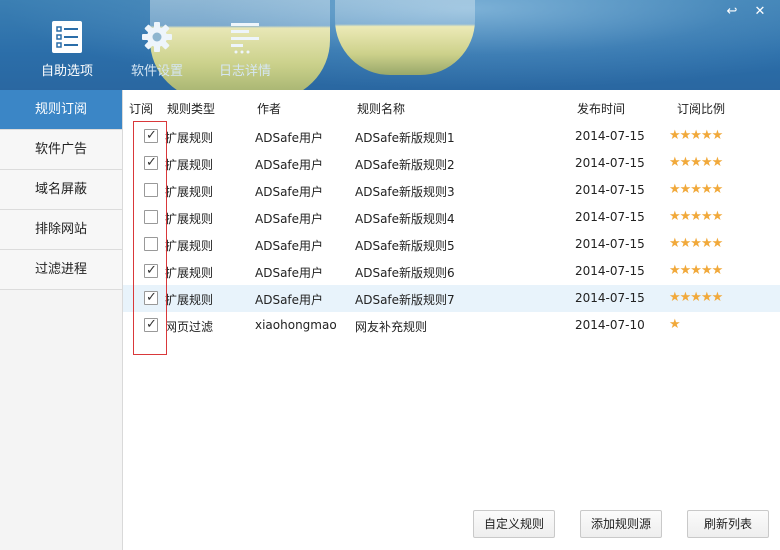 The height and width of the screenshot is (550, 780). Describe the element at coordinates (191, 108) in the screenshot. I see `column-header-rule-type: 规则类型` at that location.